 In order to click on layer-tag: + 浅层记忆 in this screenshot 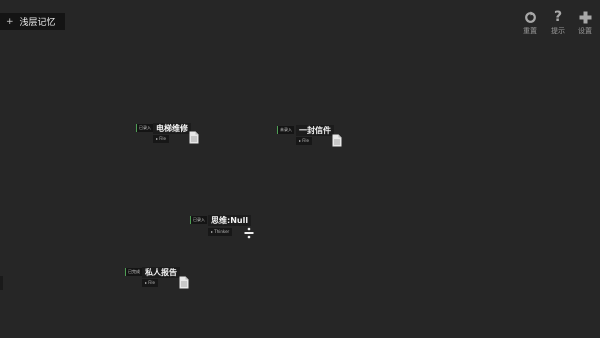, I will do `click(32, 21)`.